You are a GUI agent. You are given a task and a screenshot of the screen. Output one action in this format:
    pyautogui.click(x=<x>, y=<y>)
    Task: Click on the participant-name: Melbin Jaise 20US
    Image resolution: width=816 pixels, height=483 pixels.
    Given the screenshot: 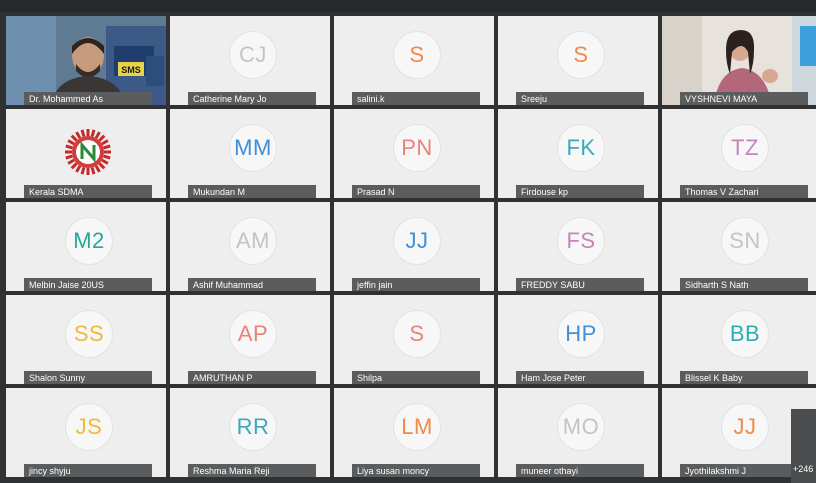 What is the action you would take?
    pyautogui.click(x=88, y=284)
    